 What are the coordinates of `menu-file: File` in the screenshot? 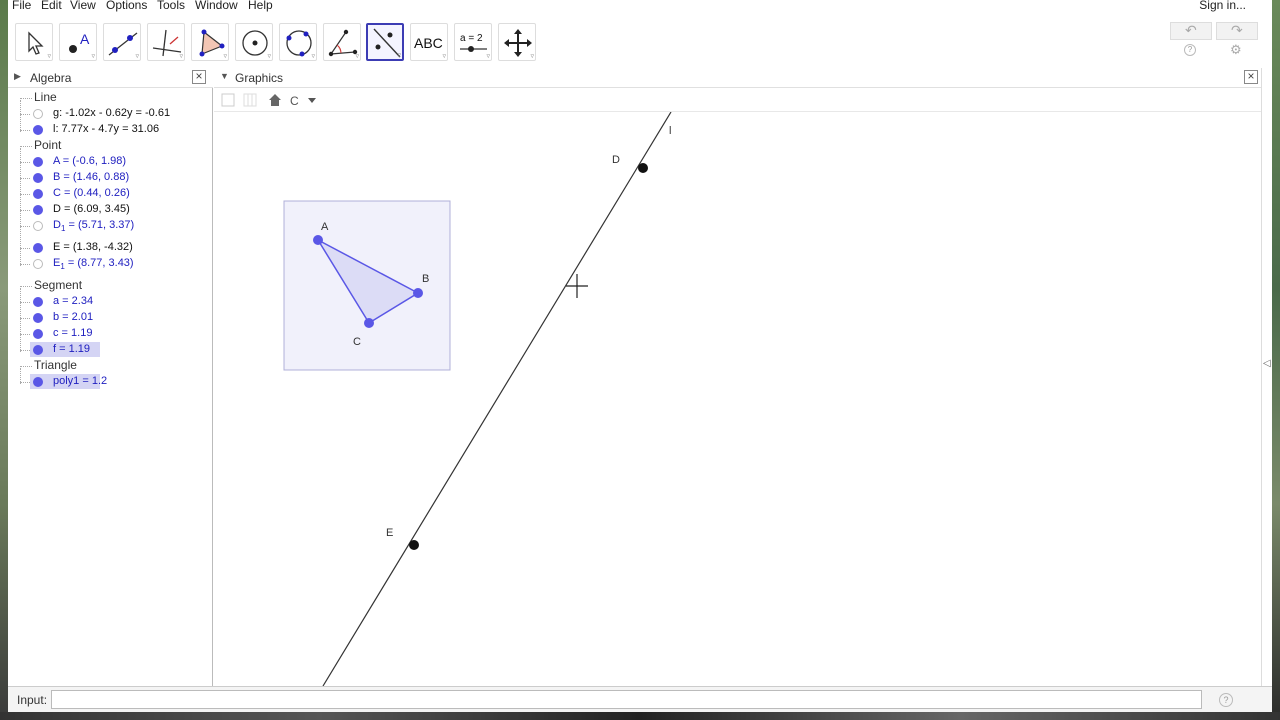 It's located at (21, 6).